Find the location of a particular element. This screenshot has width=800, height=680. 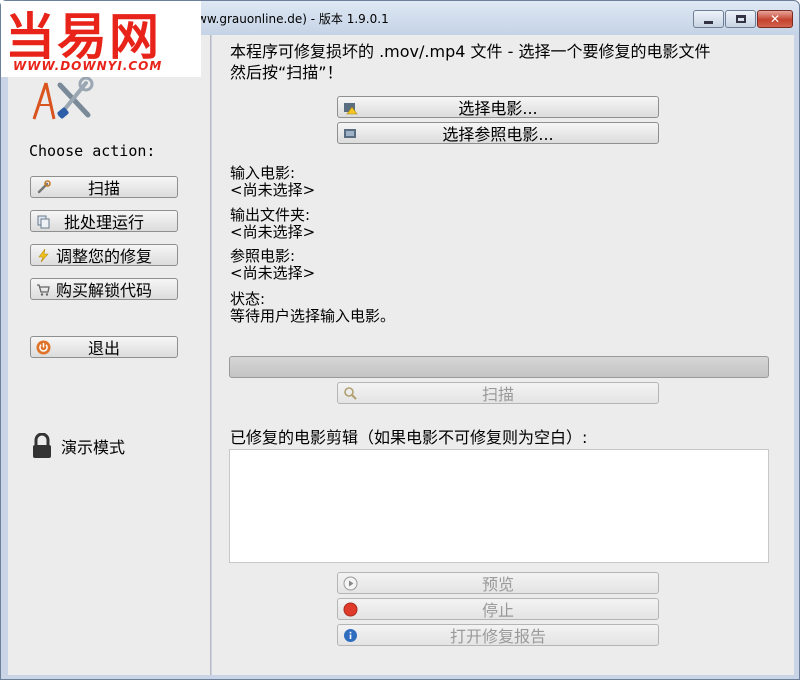

batch-run-label: 批处理运行 is located at coordinates (103, 222).